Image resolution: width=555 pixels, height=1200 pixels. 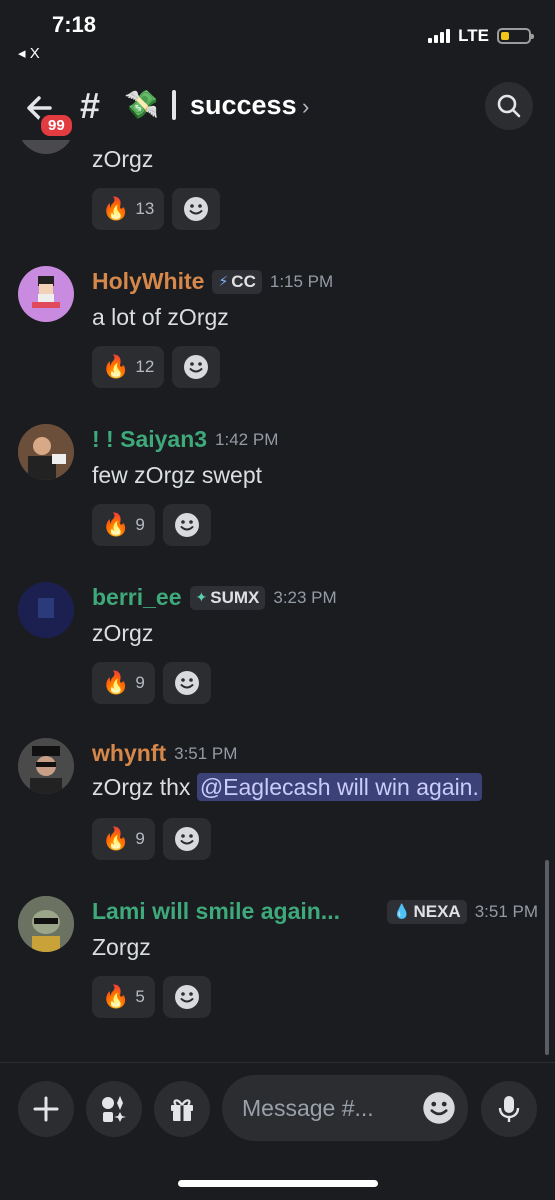 I want to click on battery-icon, so click(x=515, y=36).